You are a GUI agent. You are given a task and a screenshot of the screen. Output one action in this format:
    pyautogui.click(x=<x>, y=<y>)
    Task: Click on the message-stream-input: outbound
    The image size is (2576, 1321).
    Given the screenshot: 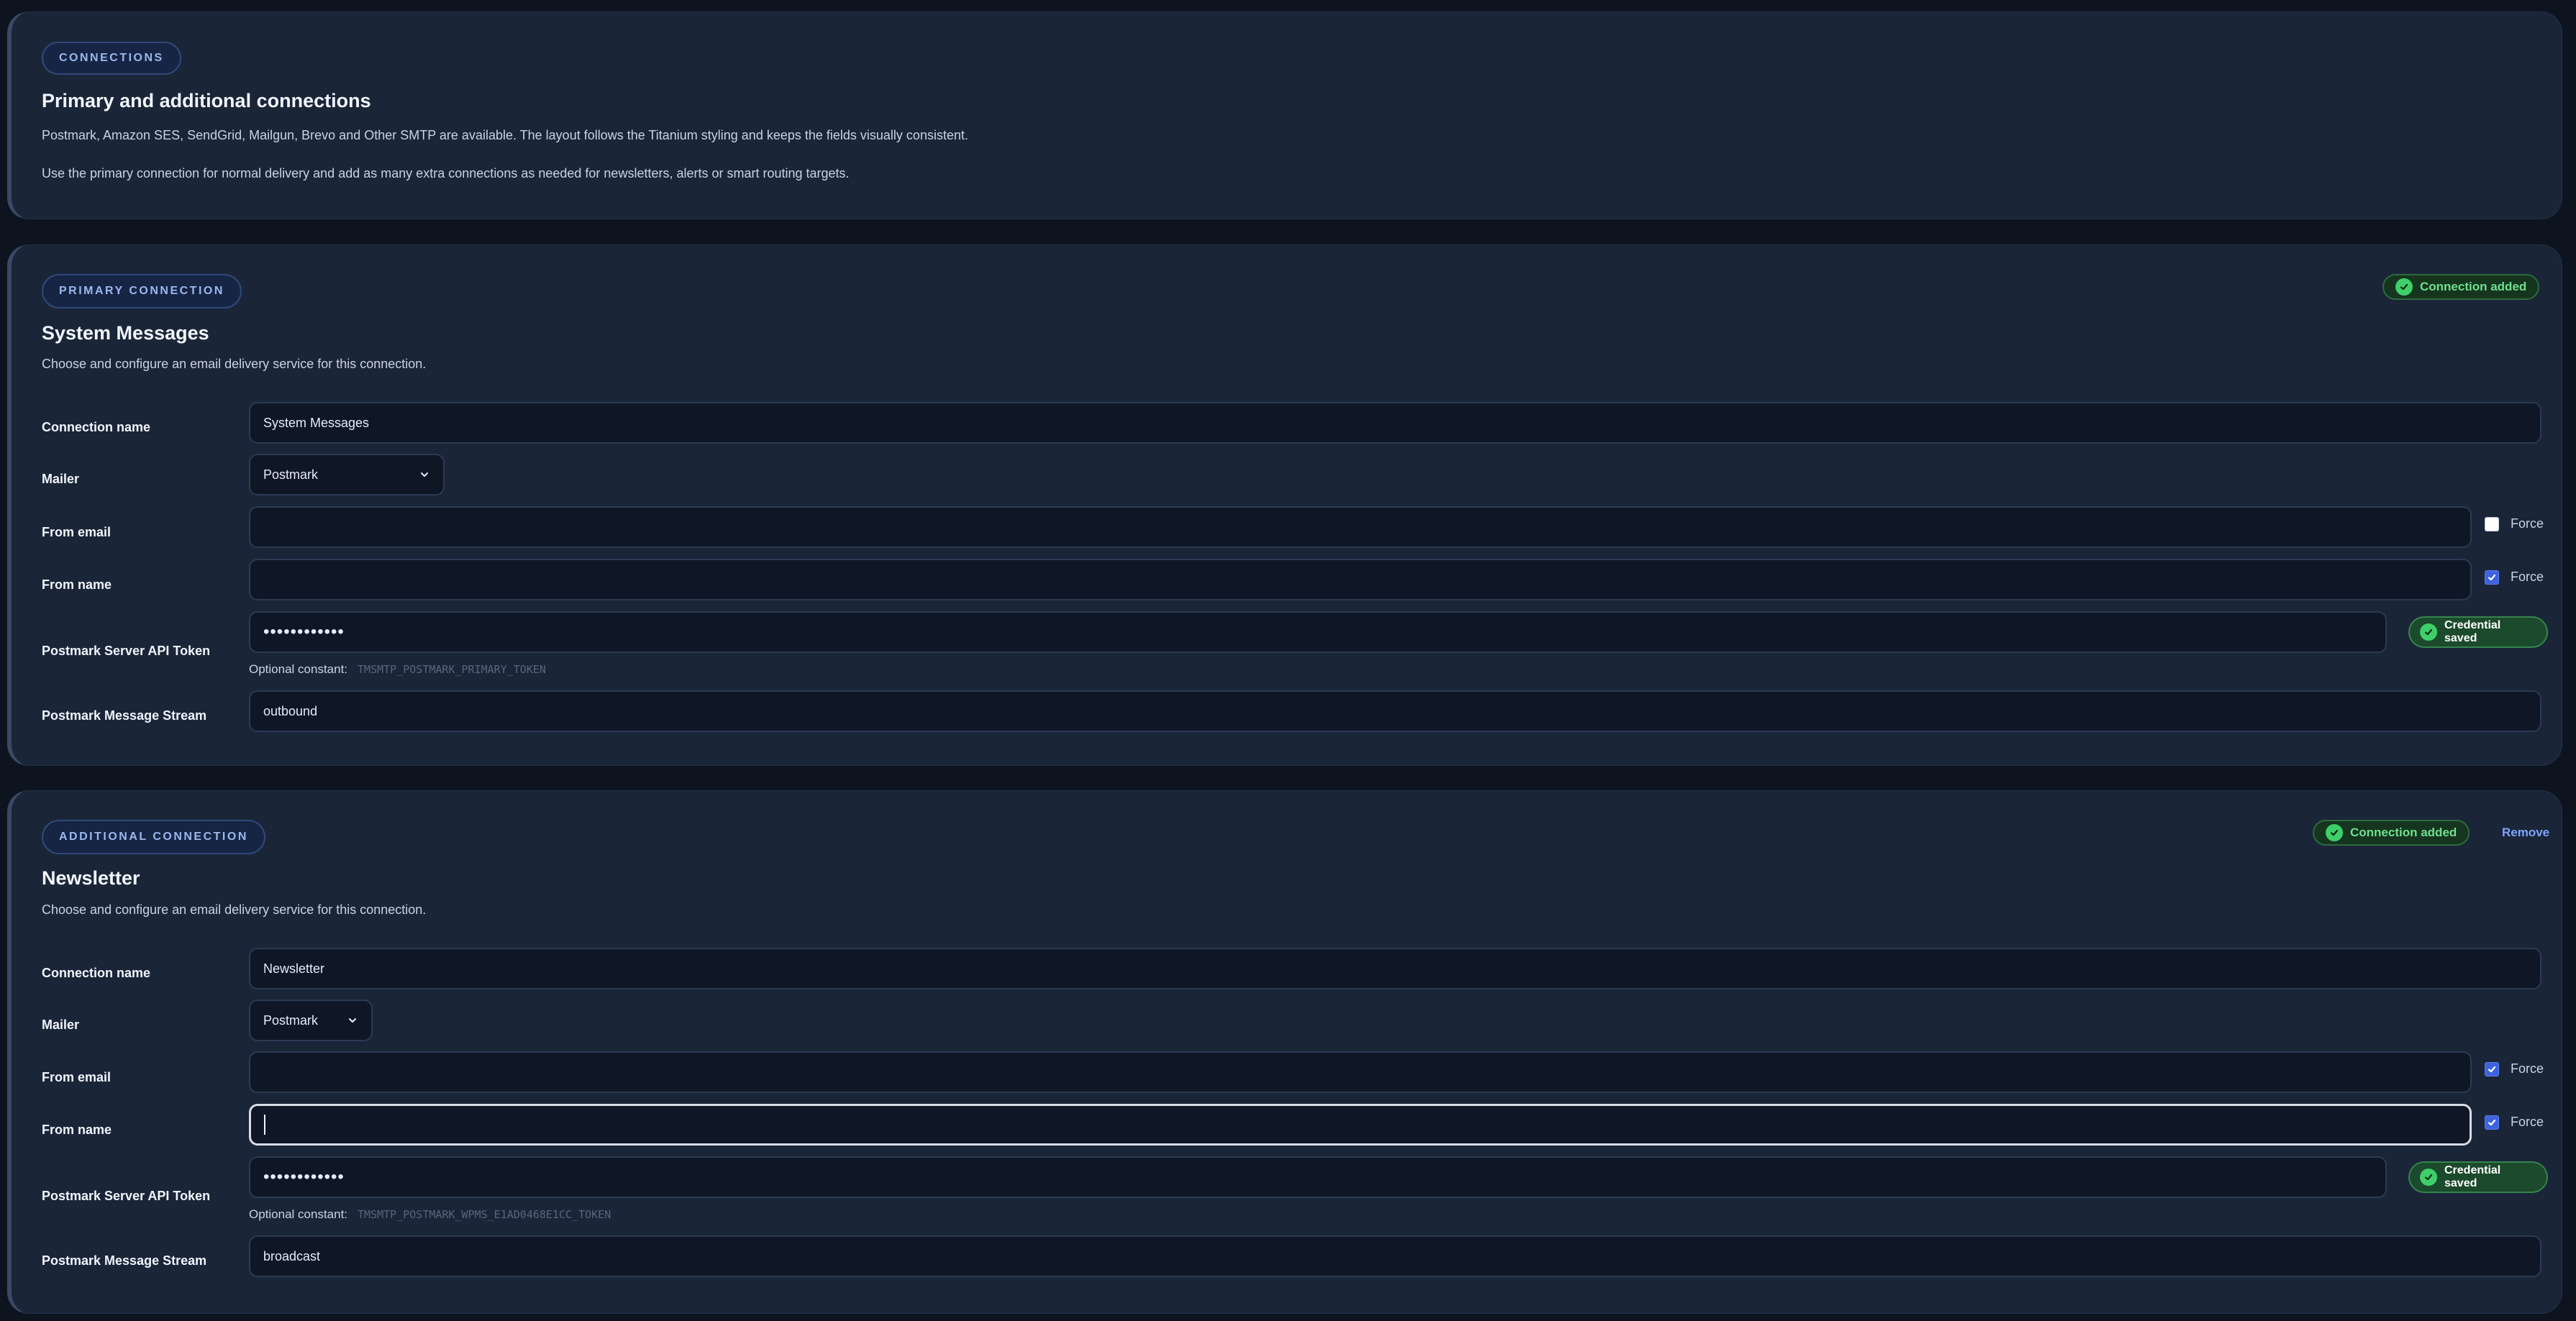 What is the action you would take?
    pyautogui.click(x=1395, y=711)
    